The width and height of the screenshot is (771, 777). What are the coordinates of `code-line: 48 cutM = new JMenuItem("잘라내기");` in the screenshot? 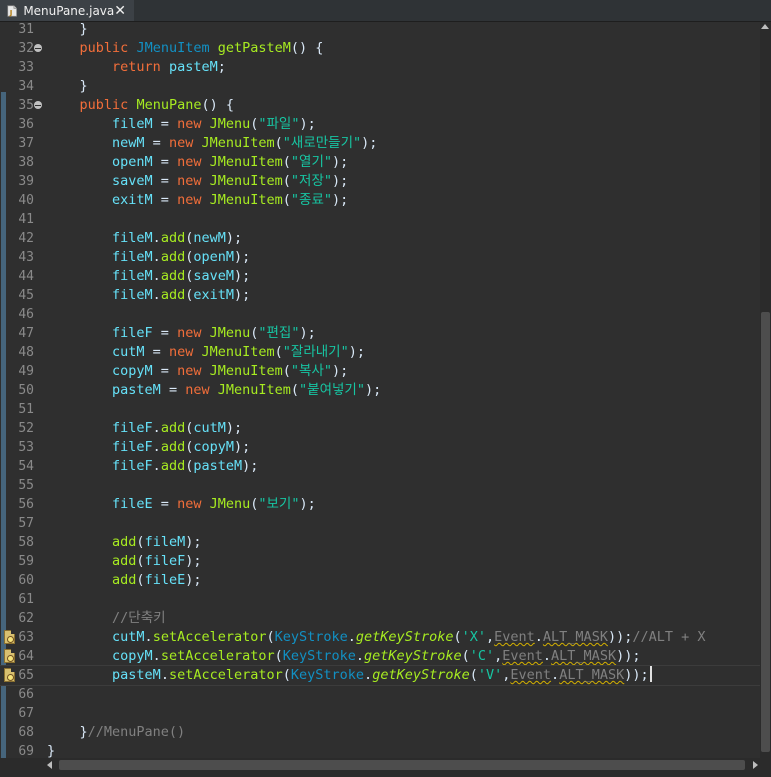 It's located at (380, 352).